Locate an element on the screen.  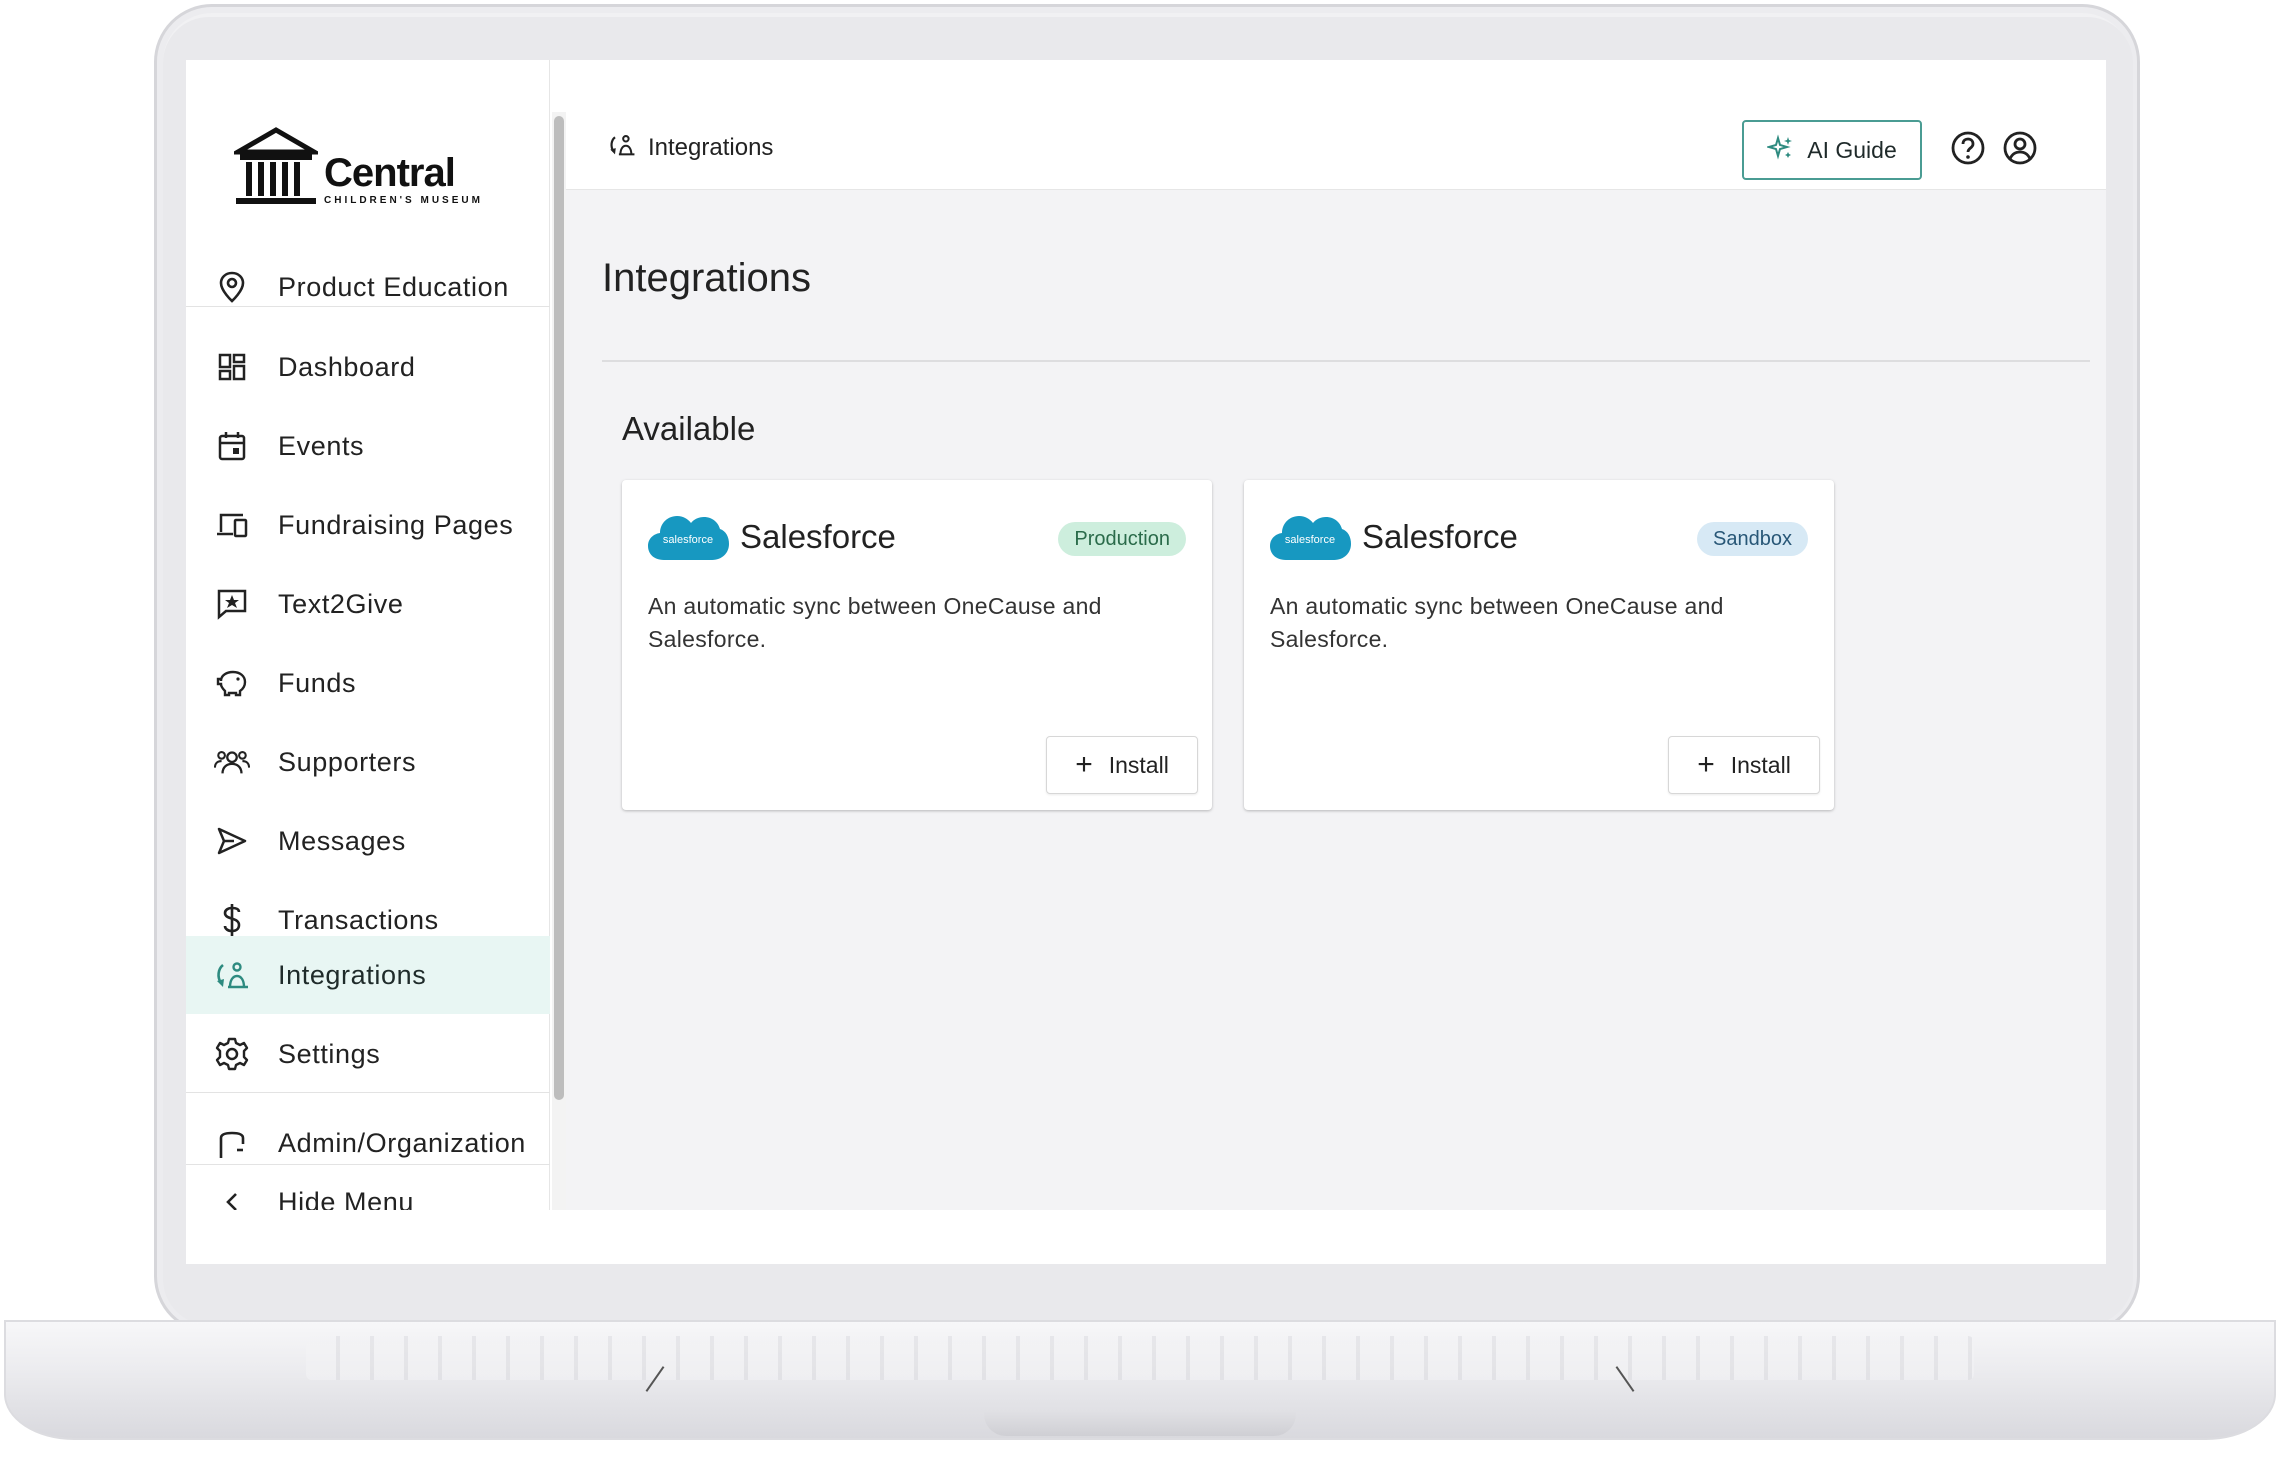
sidebar-item-supporters: Supporters is located at coordinates (368, 762).